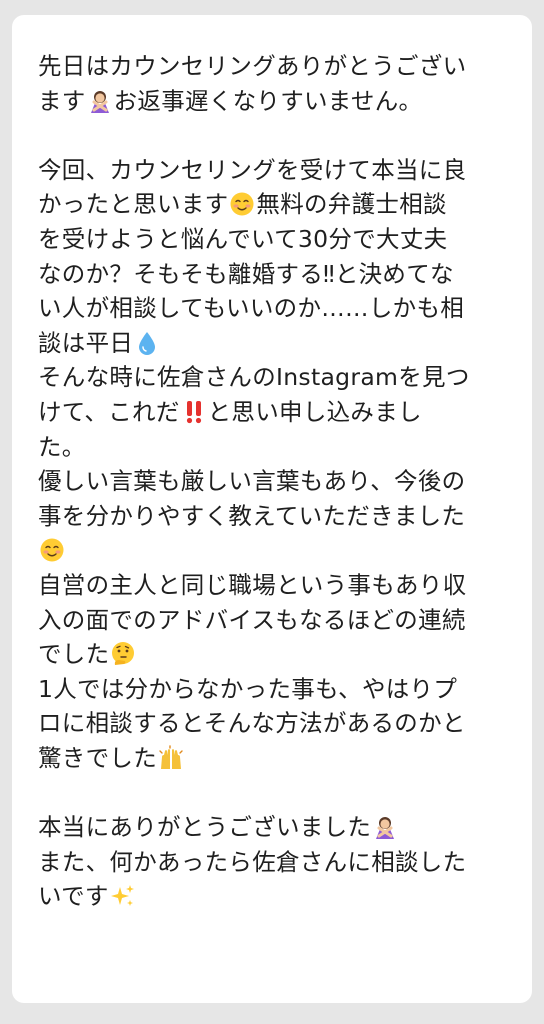  I want to click on message-line: 驚きでした, so click(274, 758).